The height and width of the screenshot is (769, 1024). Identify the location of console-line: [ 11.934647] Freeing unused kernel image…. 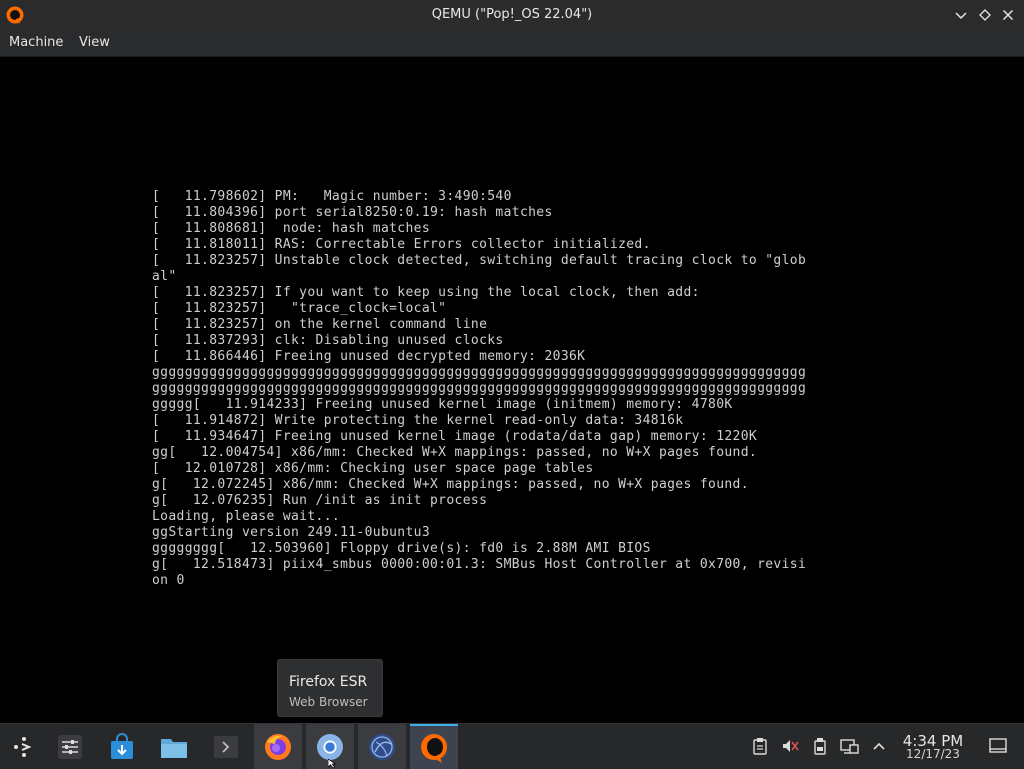
(455, 436).